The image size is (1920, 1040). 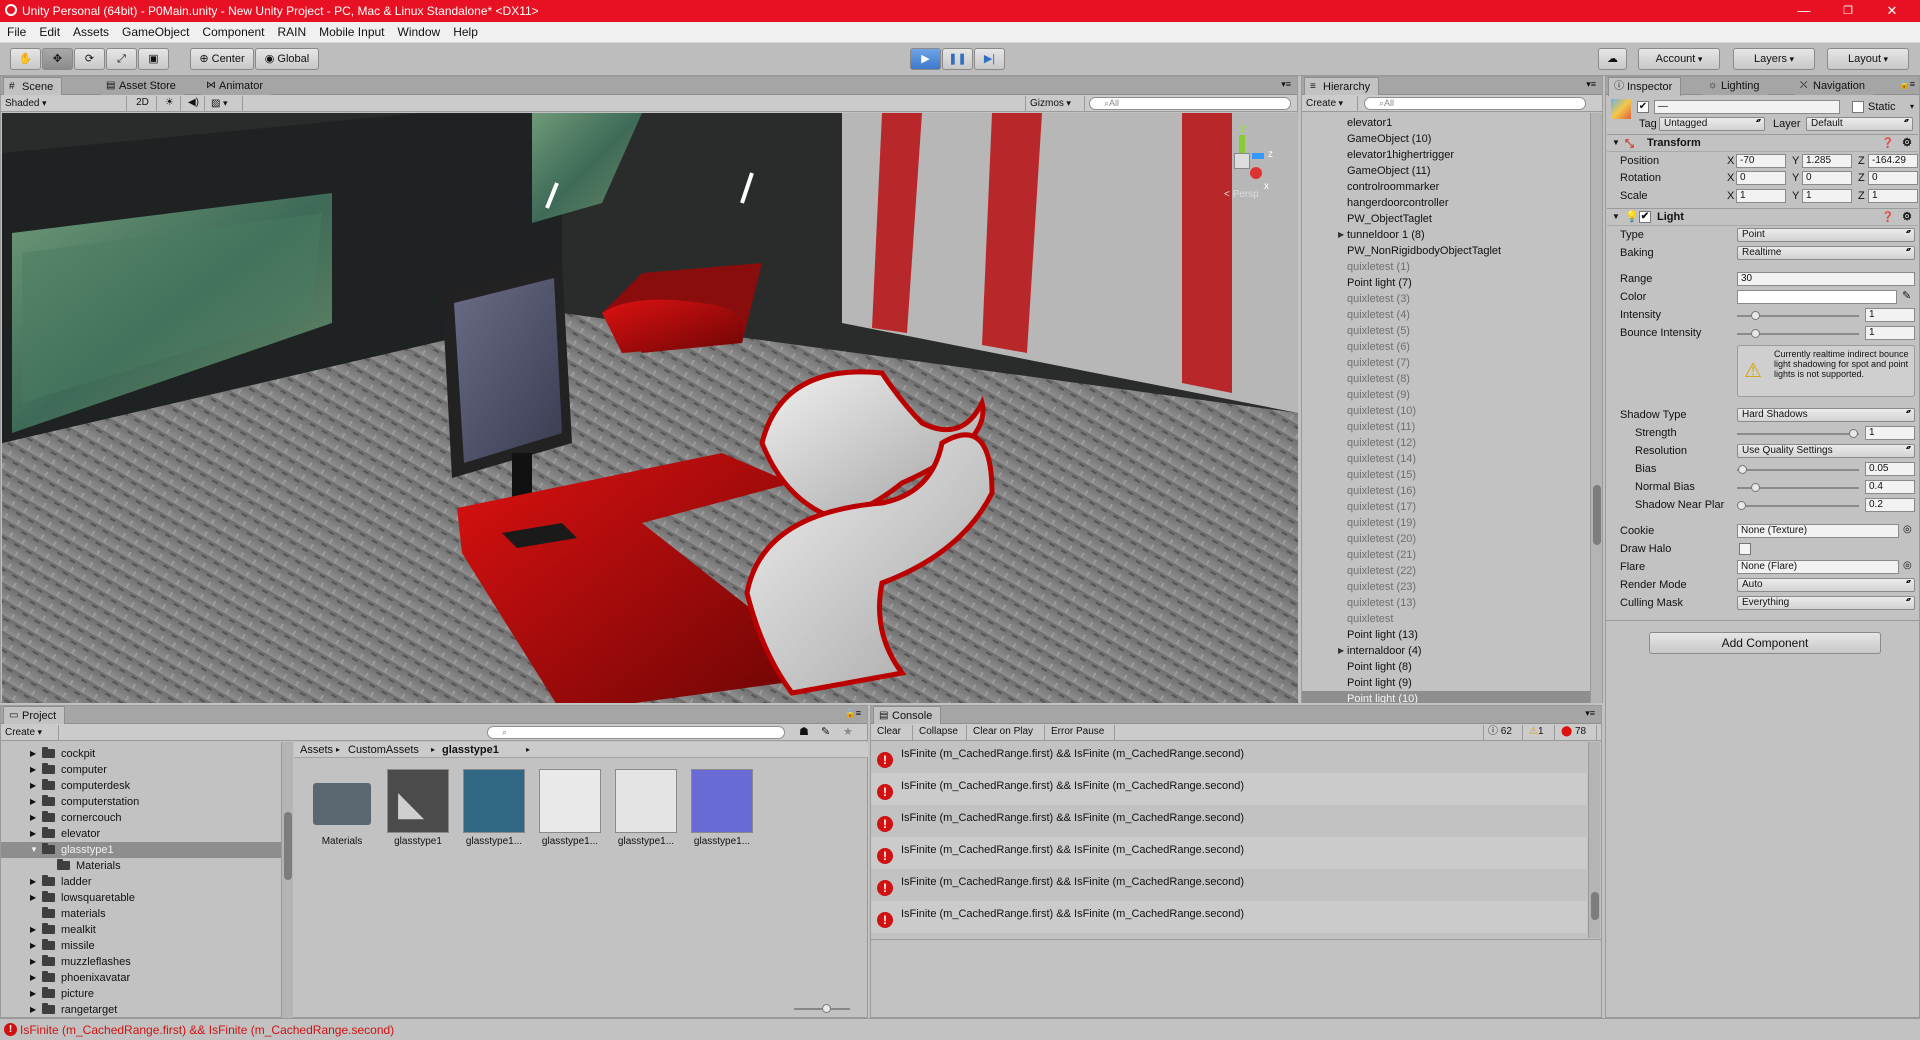 I want to click on tab-asset-store: ▤ Asset Store, so click(x=142, y=86).